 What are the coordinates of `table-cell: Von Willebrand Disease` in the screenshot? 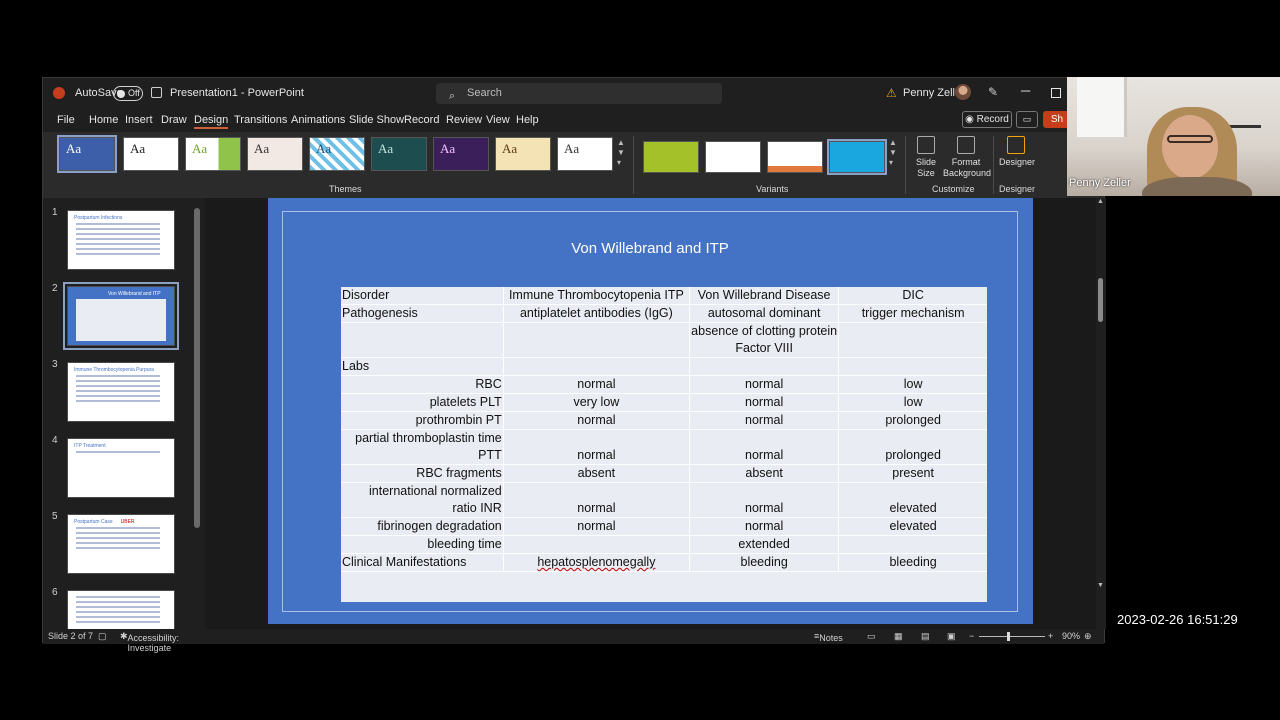 It's located at (764, 296).